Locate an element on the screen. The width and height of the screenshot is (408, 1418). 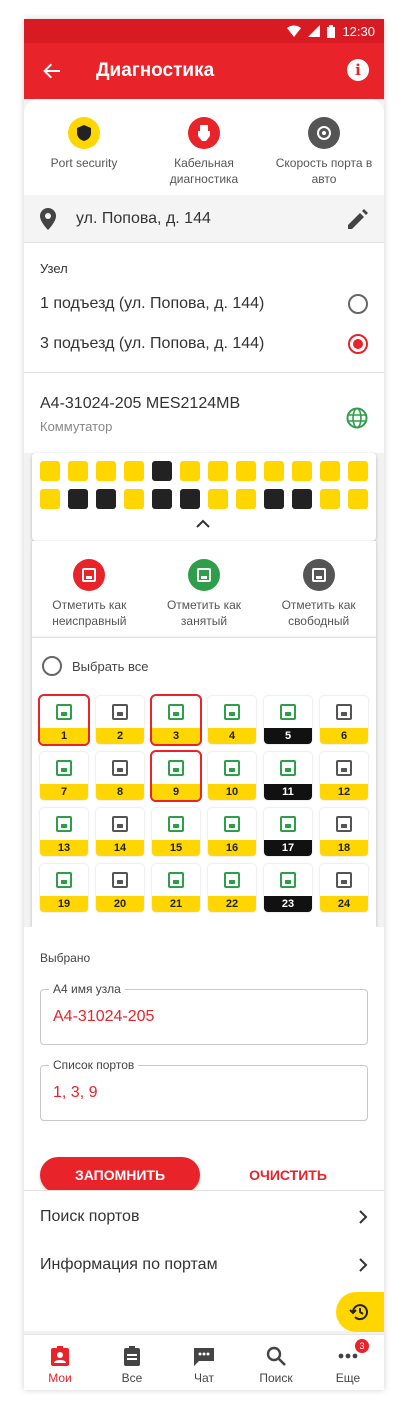
port-tile: 12 is located at coordinates (344, 776).